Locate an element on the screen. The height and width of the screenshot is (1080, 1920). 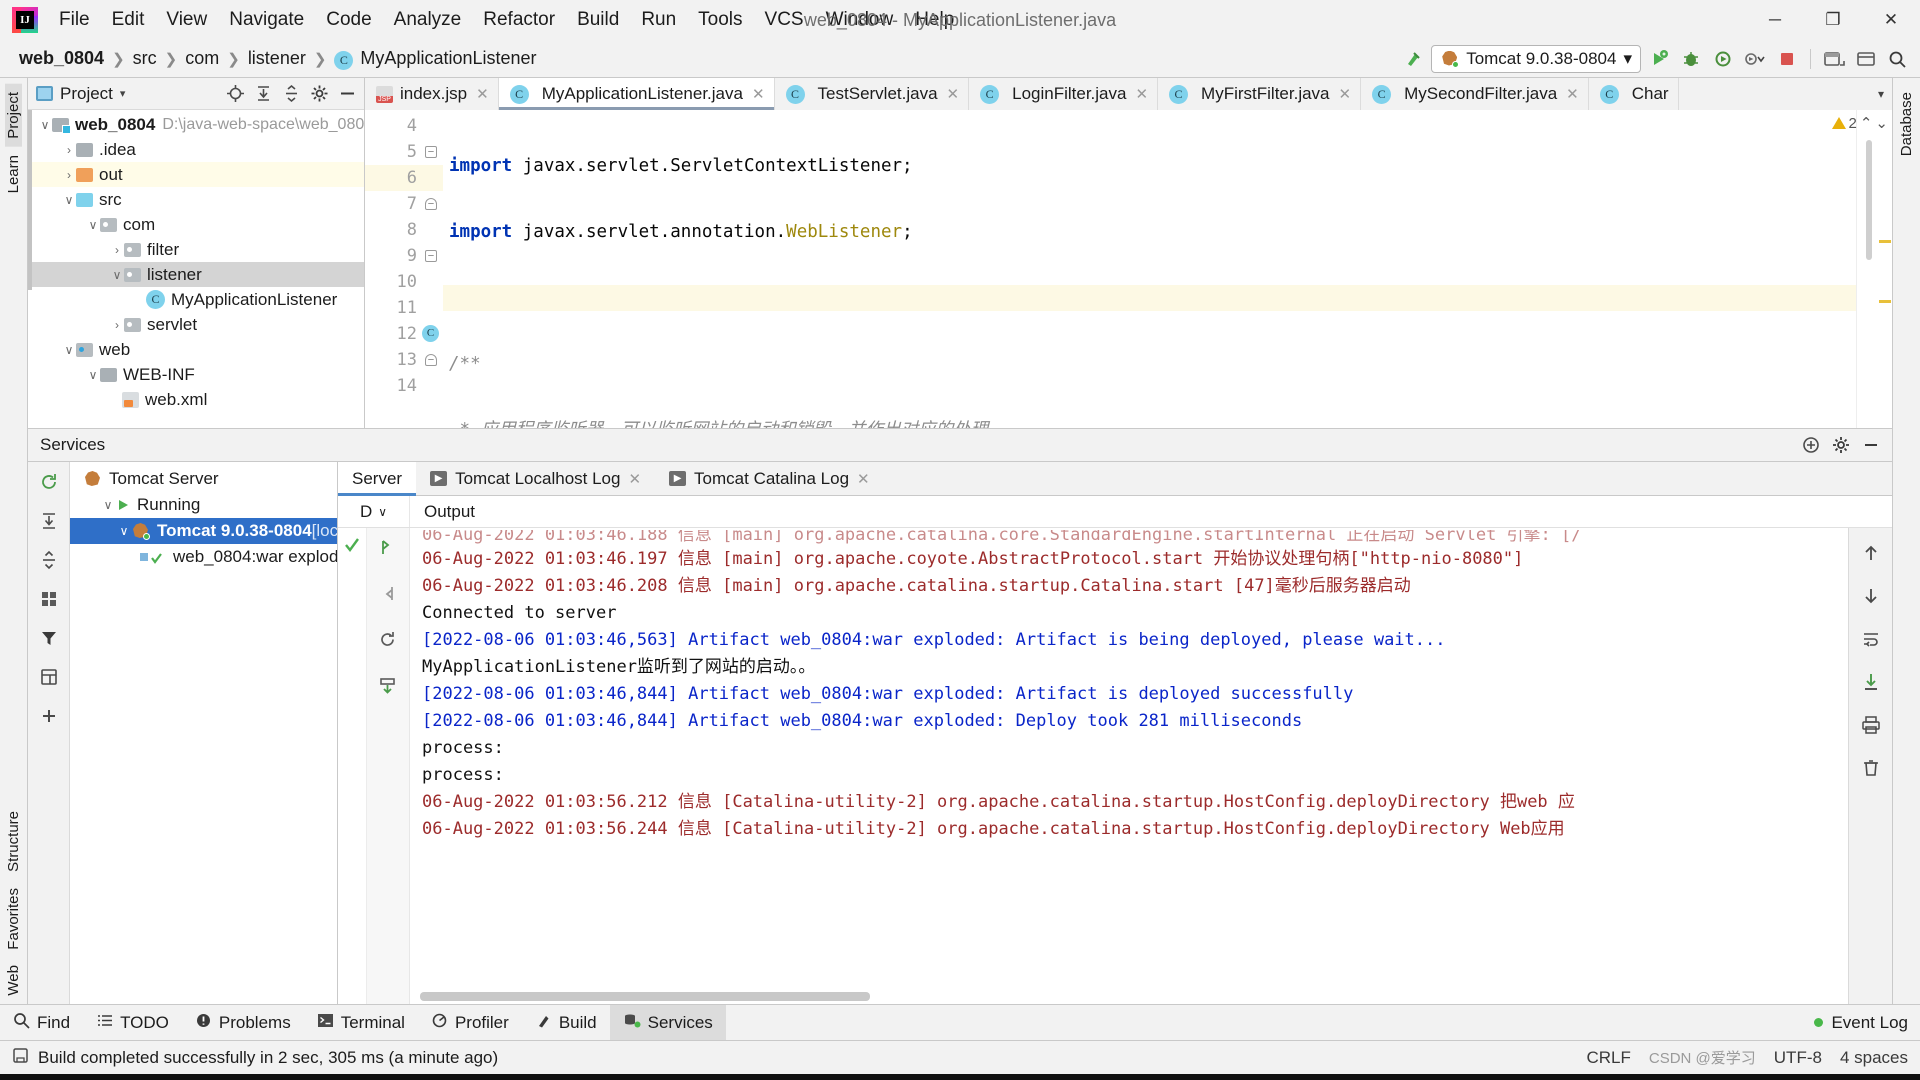
print-icon is located at coordinates (1871, 725).